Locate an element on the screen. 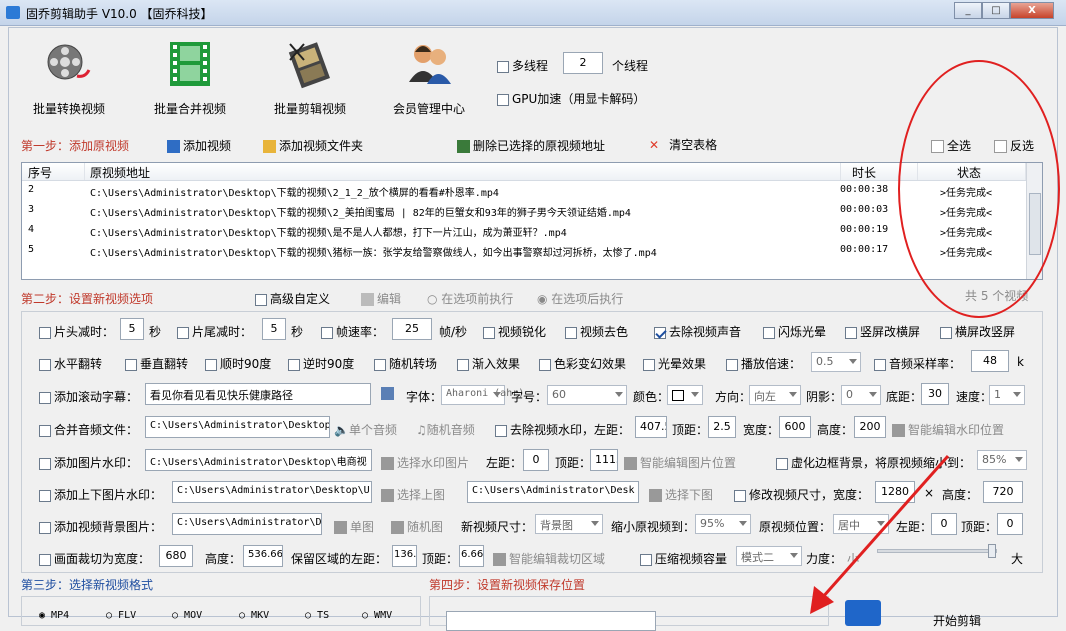  top-image-path: C:\Users\Administrator\Desktop\U is located at coordinates (272, 492).